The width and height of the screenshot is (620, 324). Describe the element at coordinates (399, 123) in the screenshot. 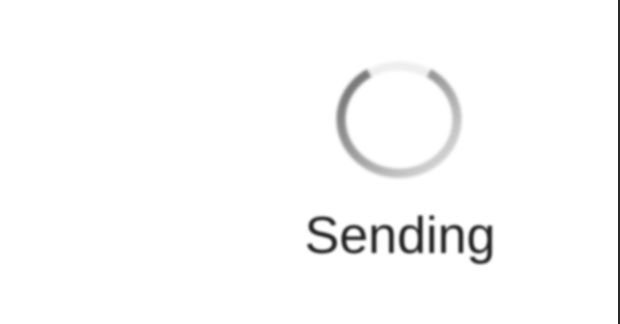

I see `spinner-arc` at that location.